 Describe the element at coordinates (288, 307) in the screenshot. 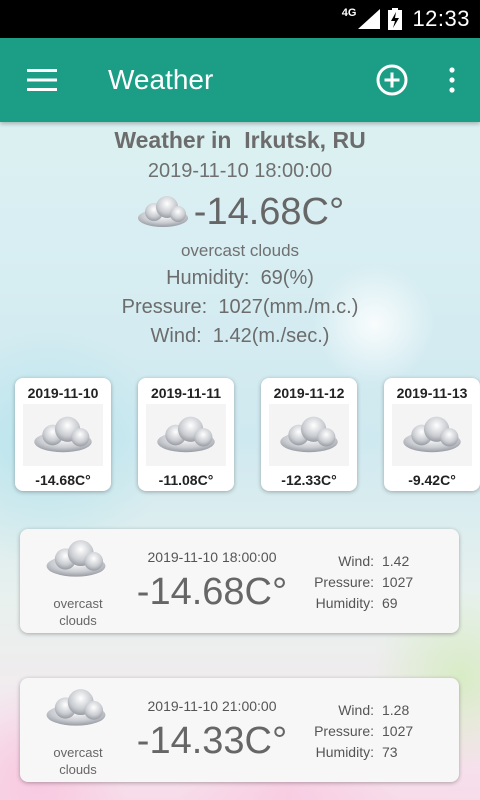

I see `pressure-value: 1027(mm./m.c.)` at that location.